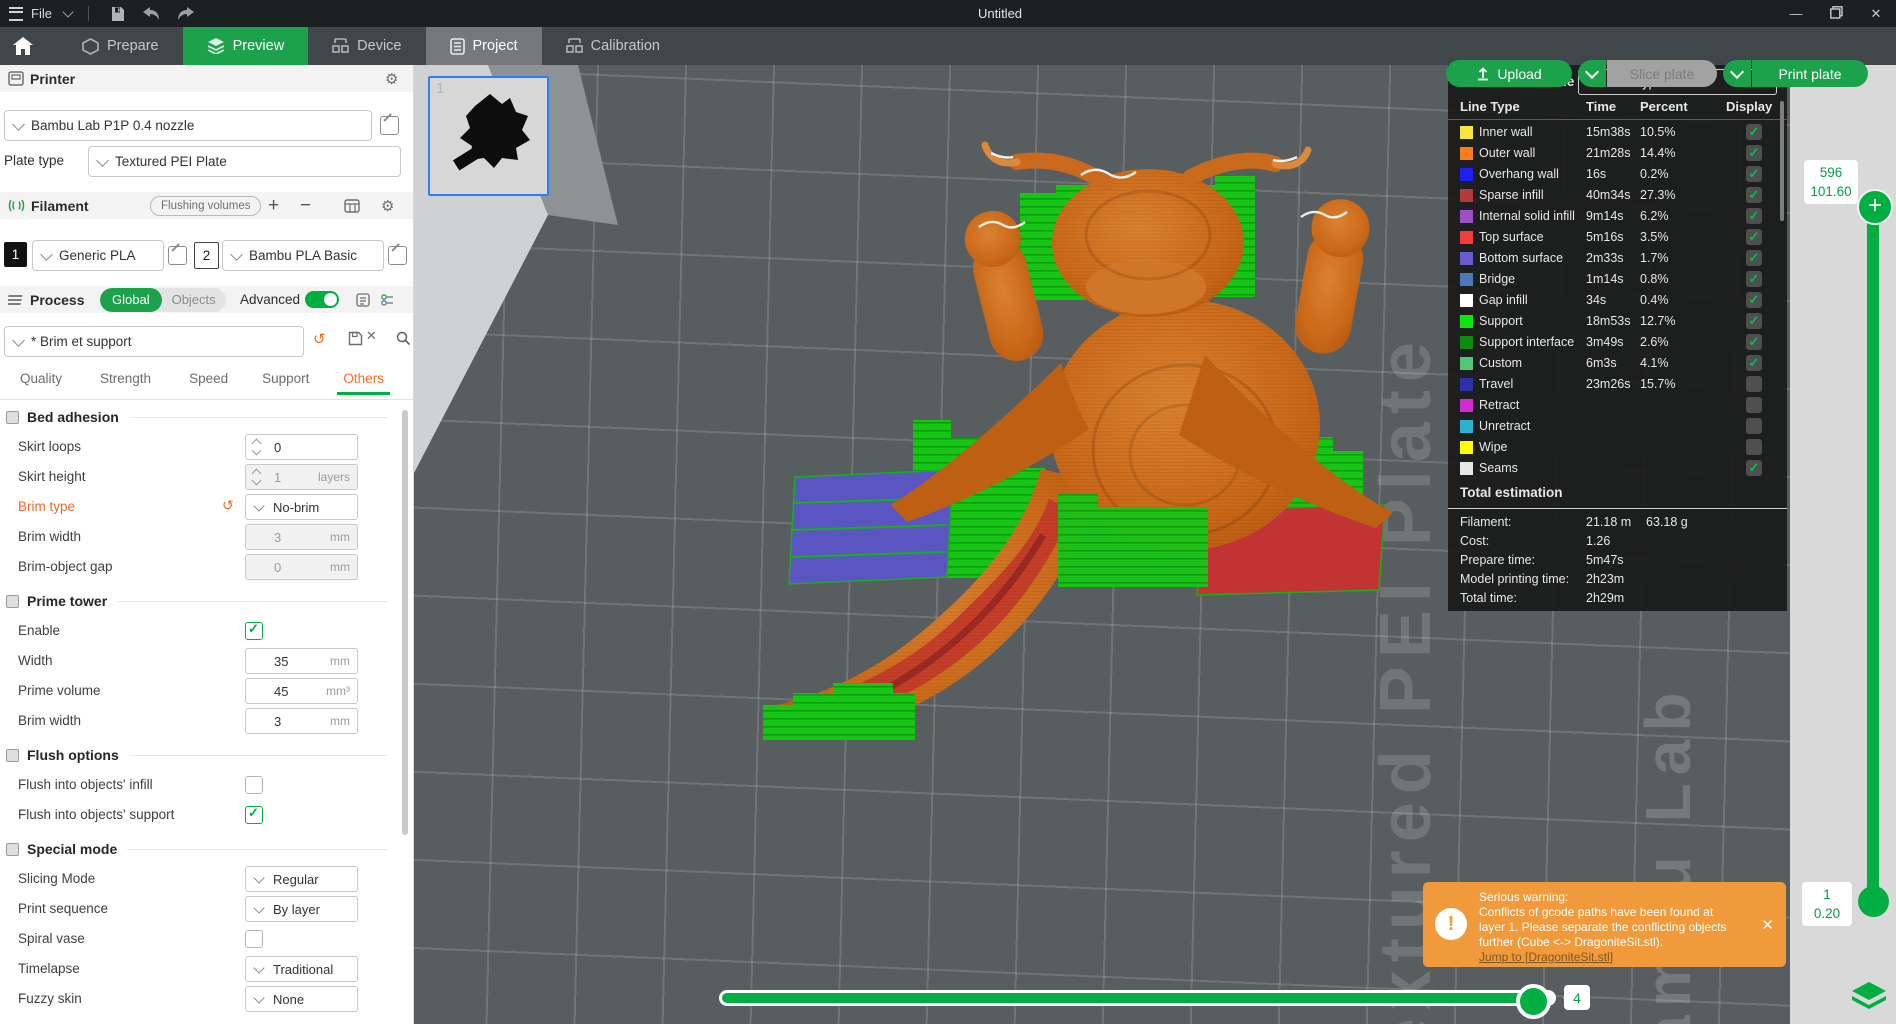 This screenshot has height=1024, width=1896. I want to click on warning-jump-link: Jump to [DragoniteSit.stl], so click(1614, 957).